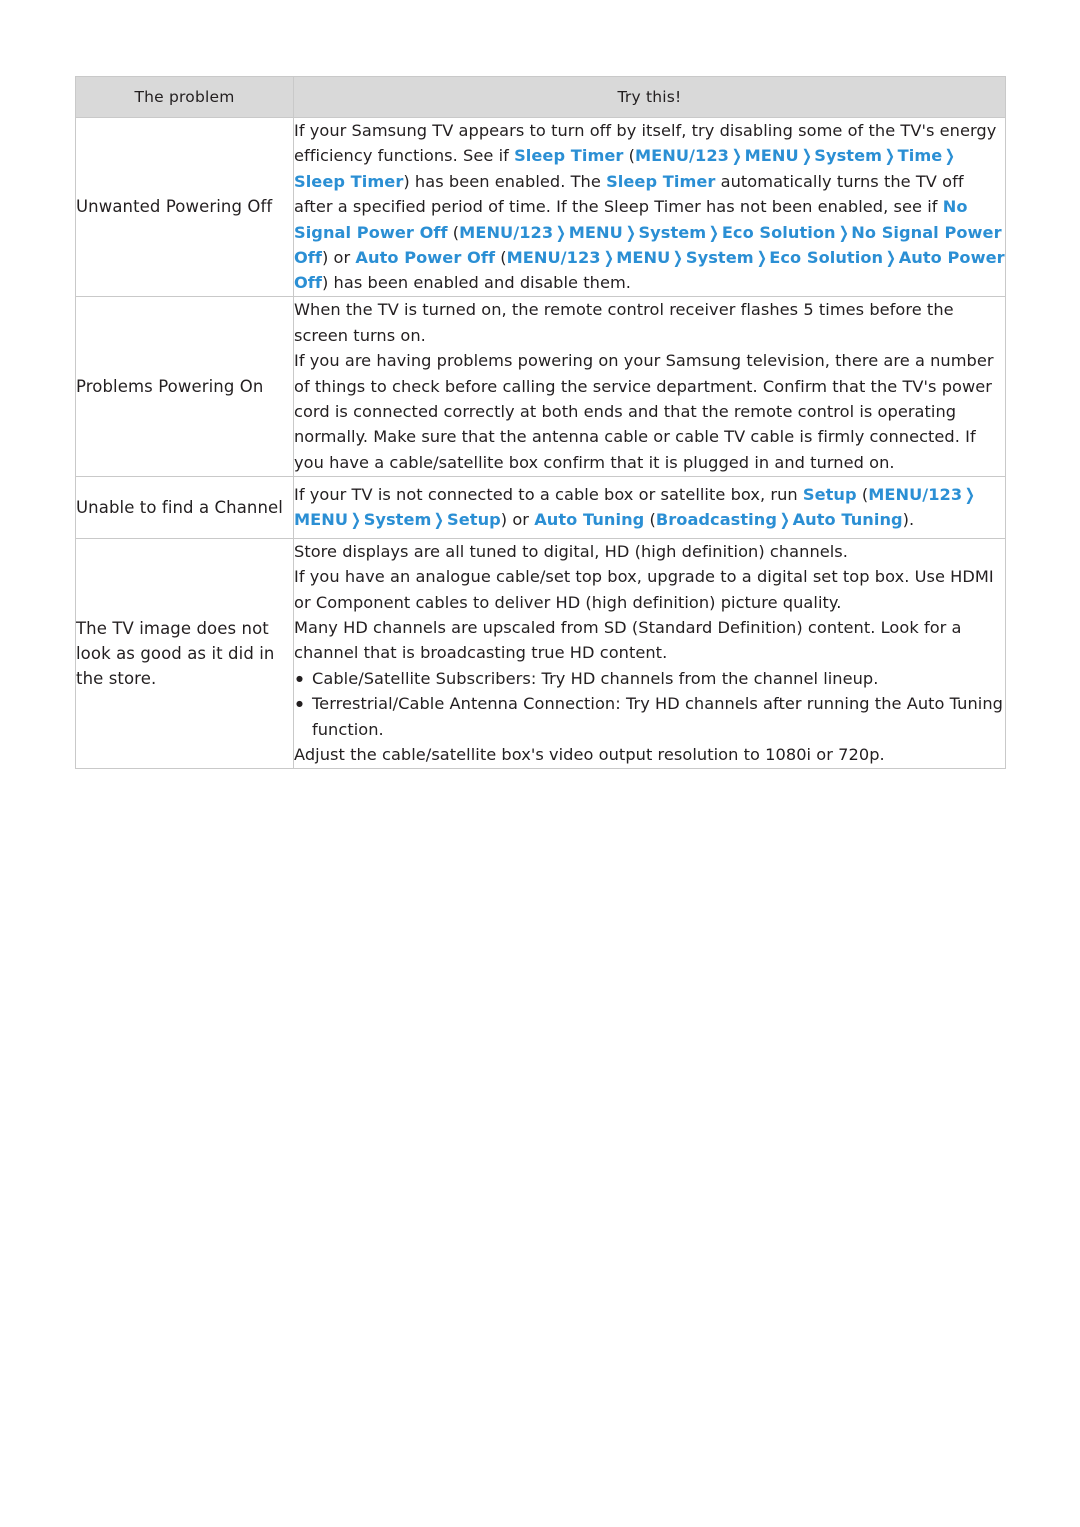 Image resolution: width=1080 pixels, height=1527 pixels. I want to click on body-text: ) has been enabled and disable them., so click(476, 283).